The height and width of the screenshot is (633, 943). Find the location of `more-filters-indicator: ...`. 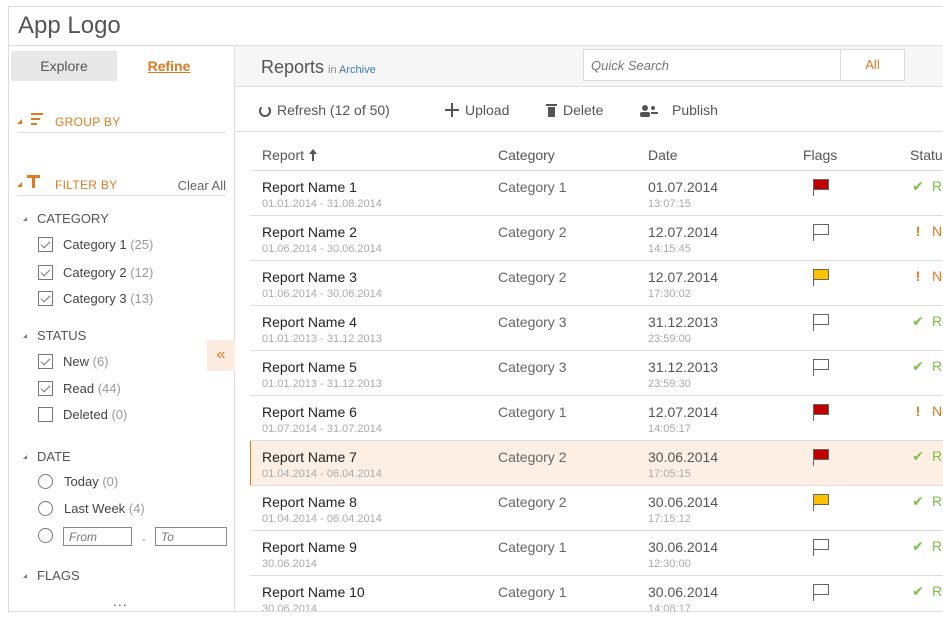

more-filters-indicator: ... is located at coordinates (120, 601).